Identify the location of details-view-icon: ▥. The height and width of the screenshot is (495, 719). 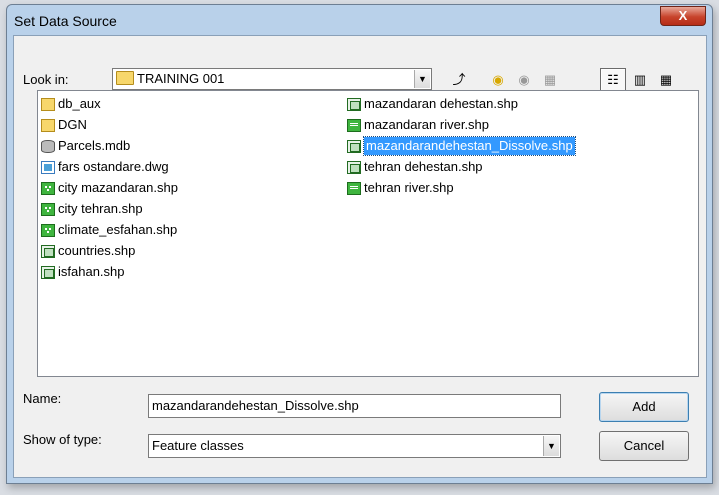
(640, 79).